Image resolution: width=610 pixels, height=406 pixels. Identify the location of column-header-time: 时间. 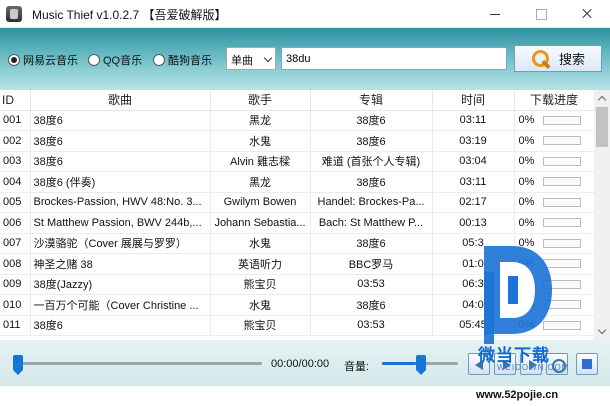
(473, 100).